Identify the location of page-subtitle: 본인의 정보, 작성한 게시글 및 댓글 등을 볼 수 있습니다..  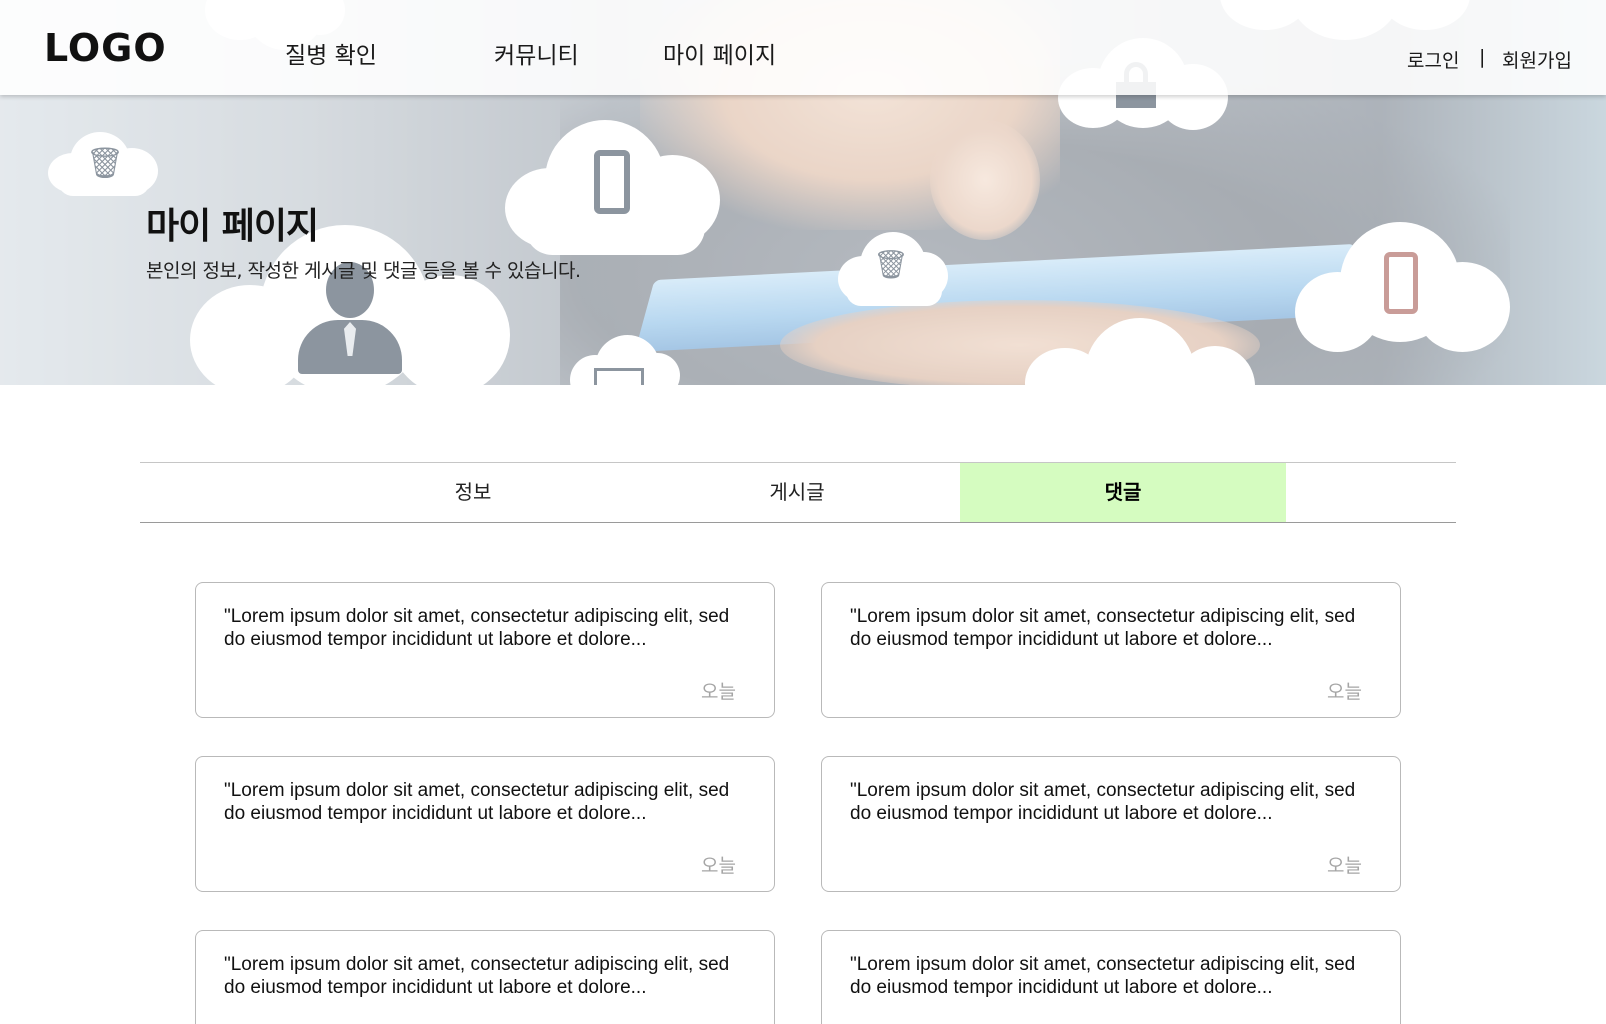
(363, 271).